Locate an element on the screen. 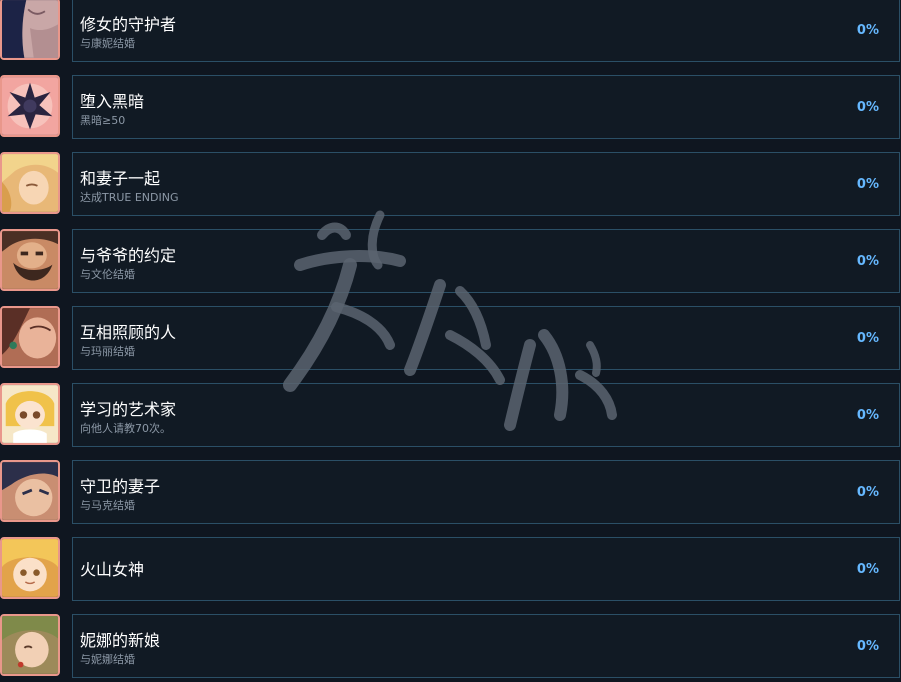  achievement-row: 学习的艺术家 向他人请教70次。 0% is located at coordinates (450, 416).